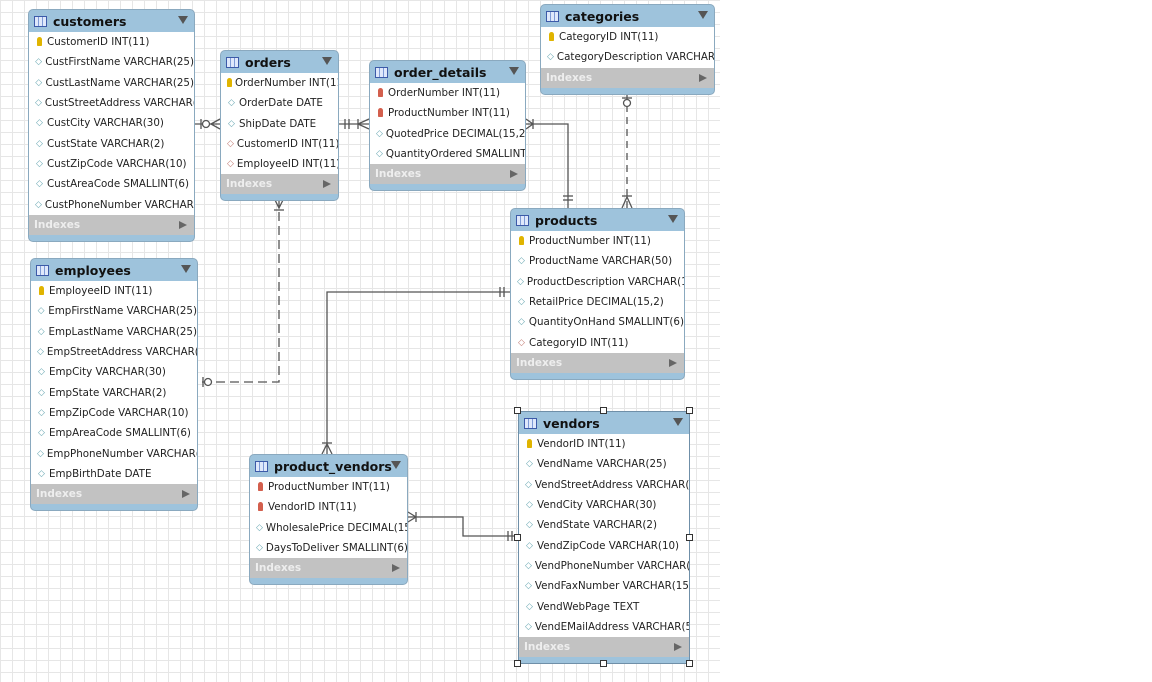 This screenshot has width=1152, height=682. Describe the element at coordinates (328, 548) in the screenshot. I see `column-row: ◇ DaysToDeliver SMALLINT(6)` at that location.